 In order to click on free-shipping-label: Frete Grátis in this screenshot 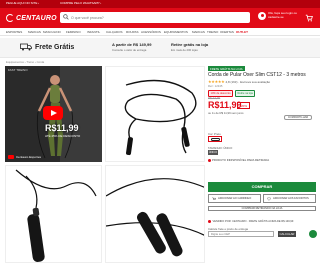, I will do `click(55, 47)`.